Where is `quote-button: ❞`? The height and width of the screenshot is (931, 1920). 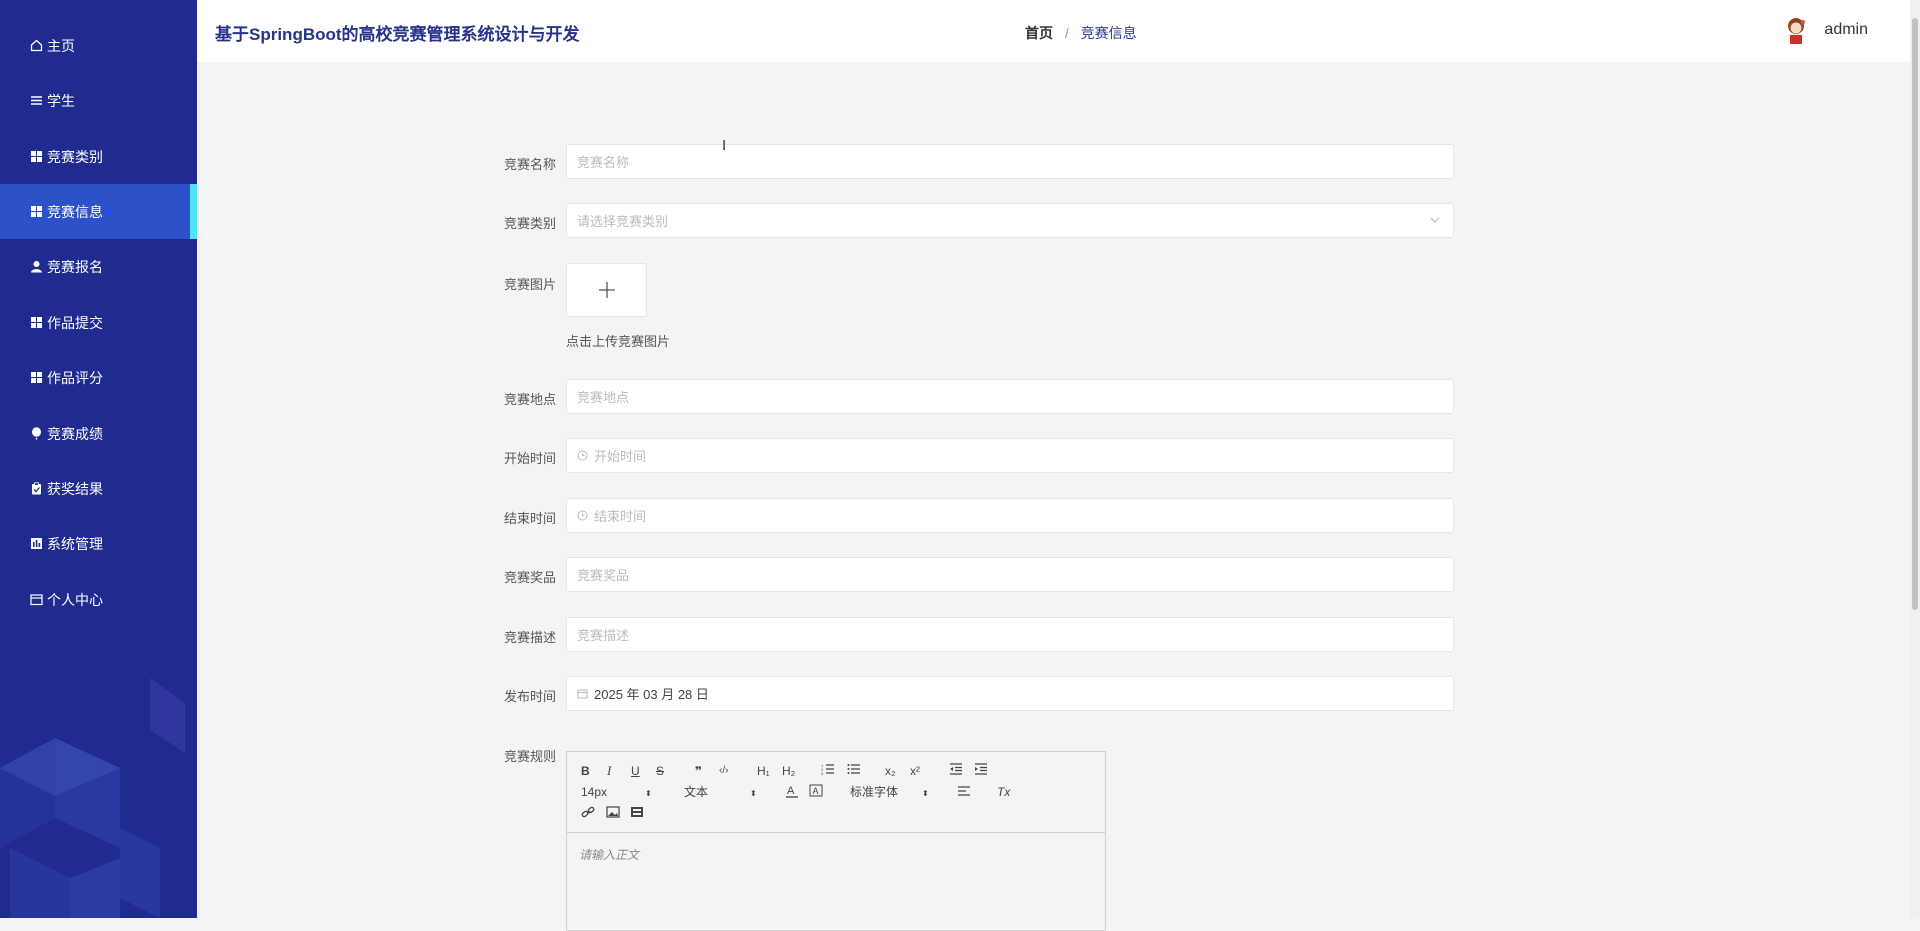 quote-button: ❞ is located at coordinates (698, 771).